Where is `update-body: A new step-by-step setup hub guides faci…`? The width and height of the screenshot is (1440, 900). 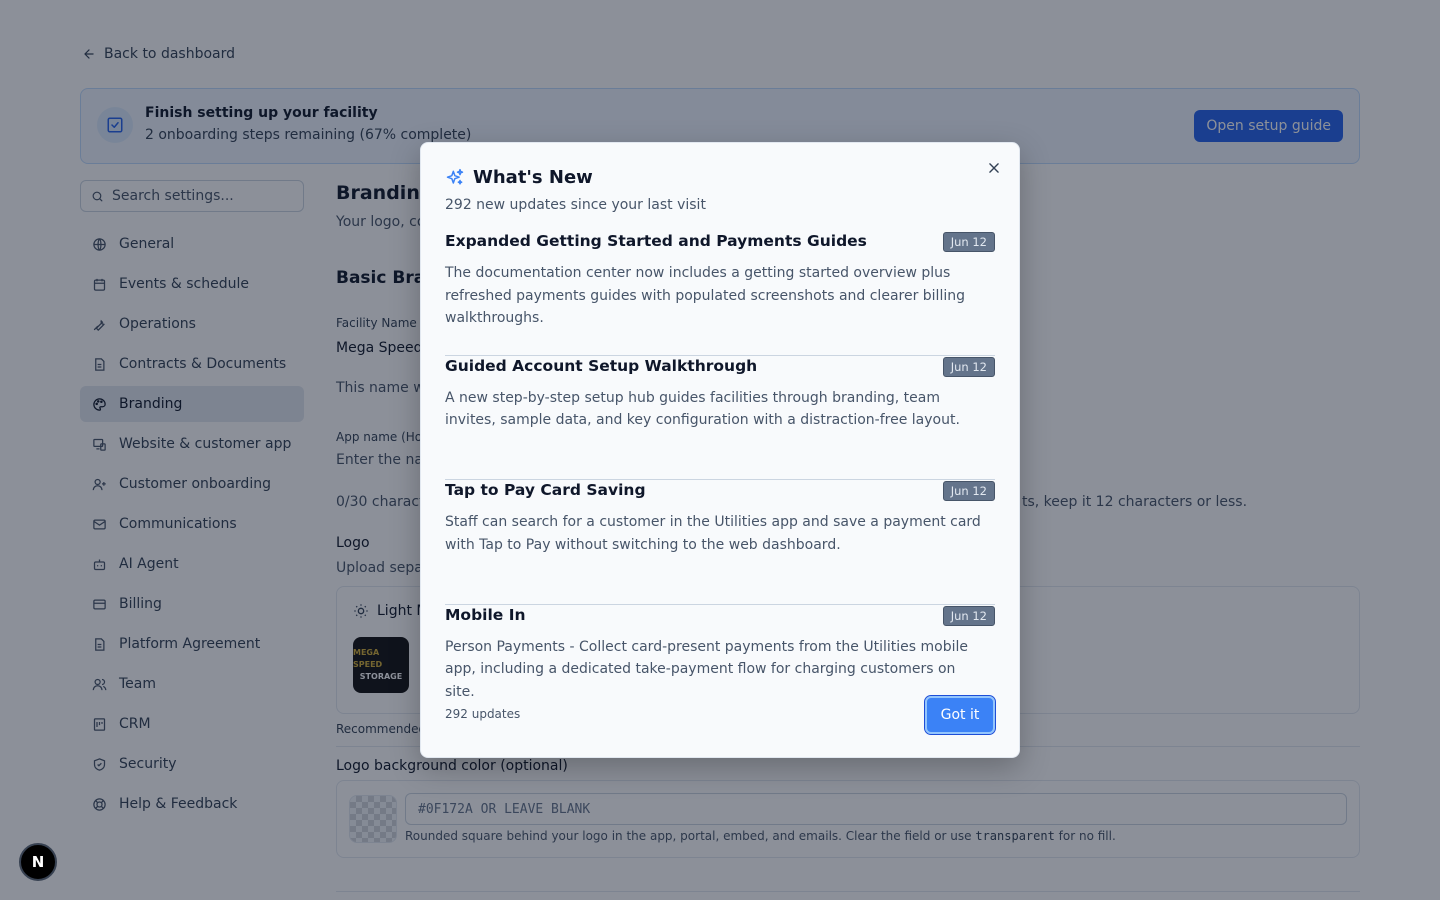 update-body: A new step-by-step setup hub guides faci… is located at coordinates (702, 409).